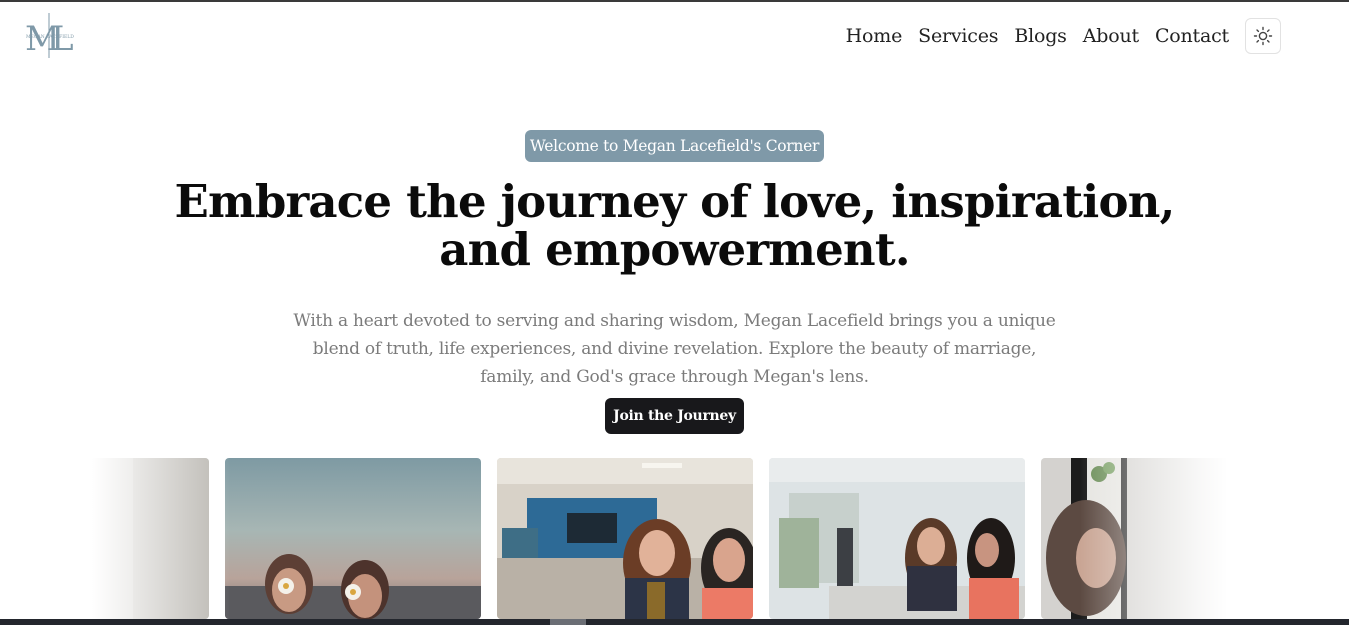 The image size is (1349, 625). What do you see at coordinates (958, 36) in the screenshot?
I see `nav-services-link: Services` at bounding box center [958, 36].